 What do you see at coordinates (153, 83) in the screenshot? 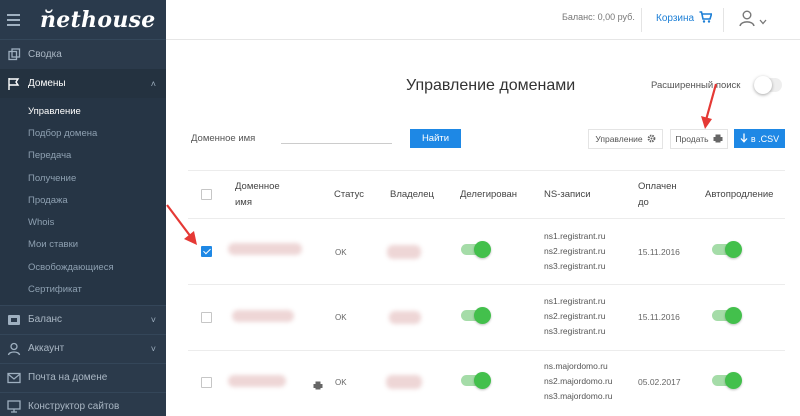
I see `chevron-up-icon: ˄` at bounding box center [153, 83].